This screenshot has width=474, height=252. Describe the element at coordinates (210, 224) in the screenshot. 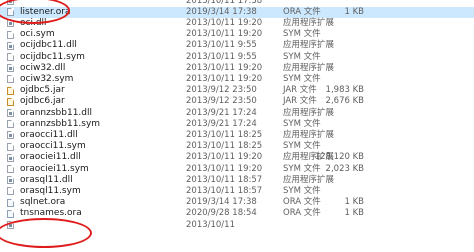

I see `file-date-modified: 2013/10/11` at that location.